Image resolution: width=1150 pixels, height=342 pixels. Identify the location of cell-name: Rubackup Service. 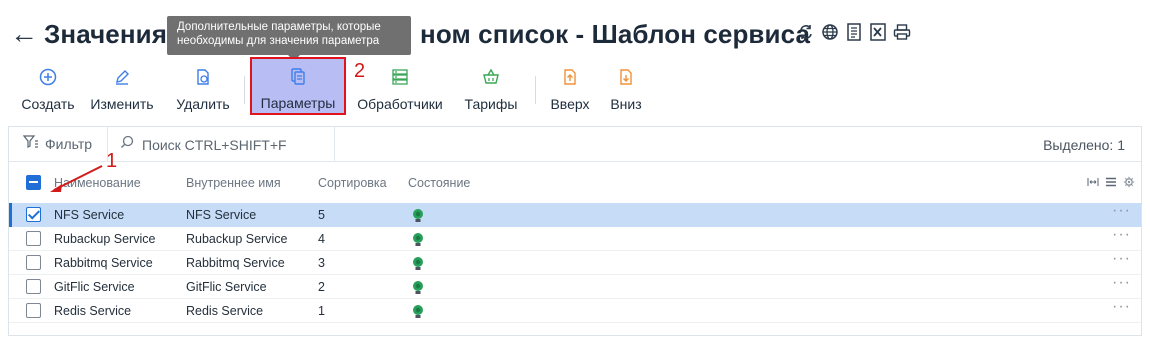
(105, 239).